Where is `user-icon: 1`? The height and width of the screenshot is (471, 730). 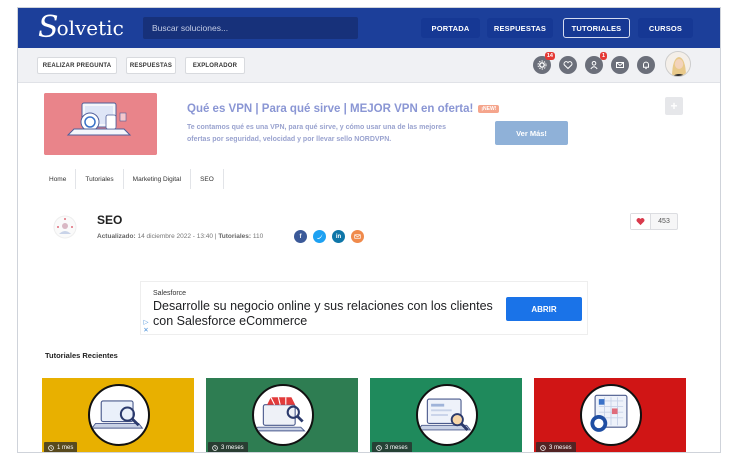
user-icon: 1 is located at coordinates (596, 63).